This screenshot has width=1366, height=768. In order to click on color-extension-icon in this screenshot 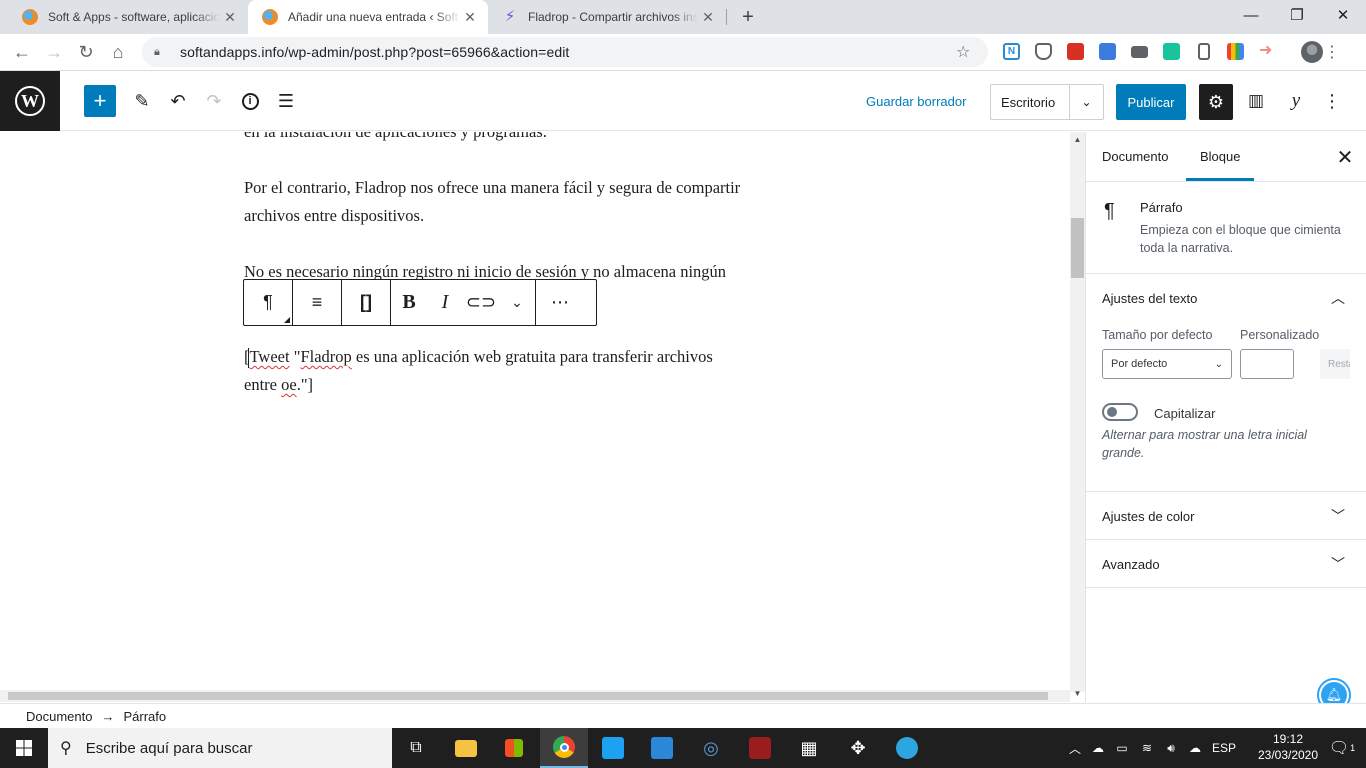, I will do `click(1235, 51)`.